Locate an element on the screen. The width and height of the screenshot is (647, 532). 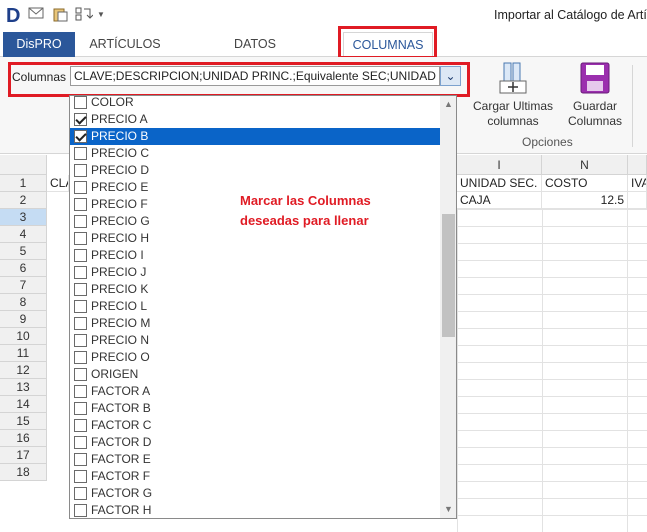
list-item: COLOR is located at coordinates (255, 103).